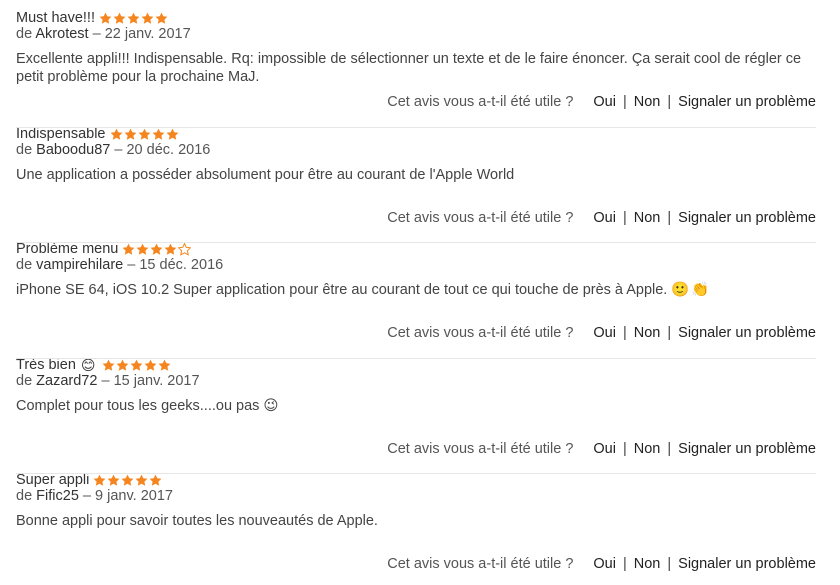 Image resolution: width=840 pixels, height=585 pixels. Describe the element at coordinates (120, 265) in the screenshot. I see `review-author-line: de vampirehilare – 15 déc. 2016` at that location.